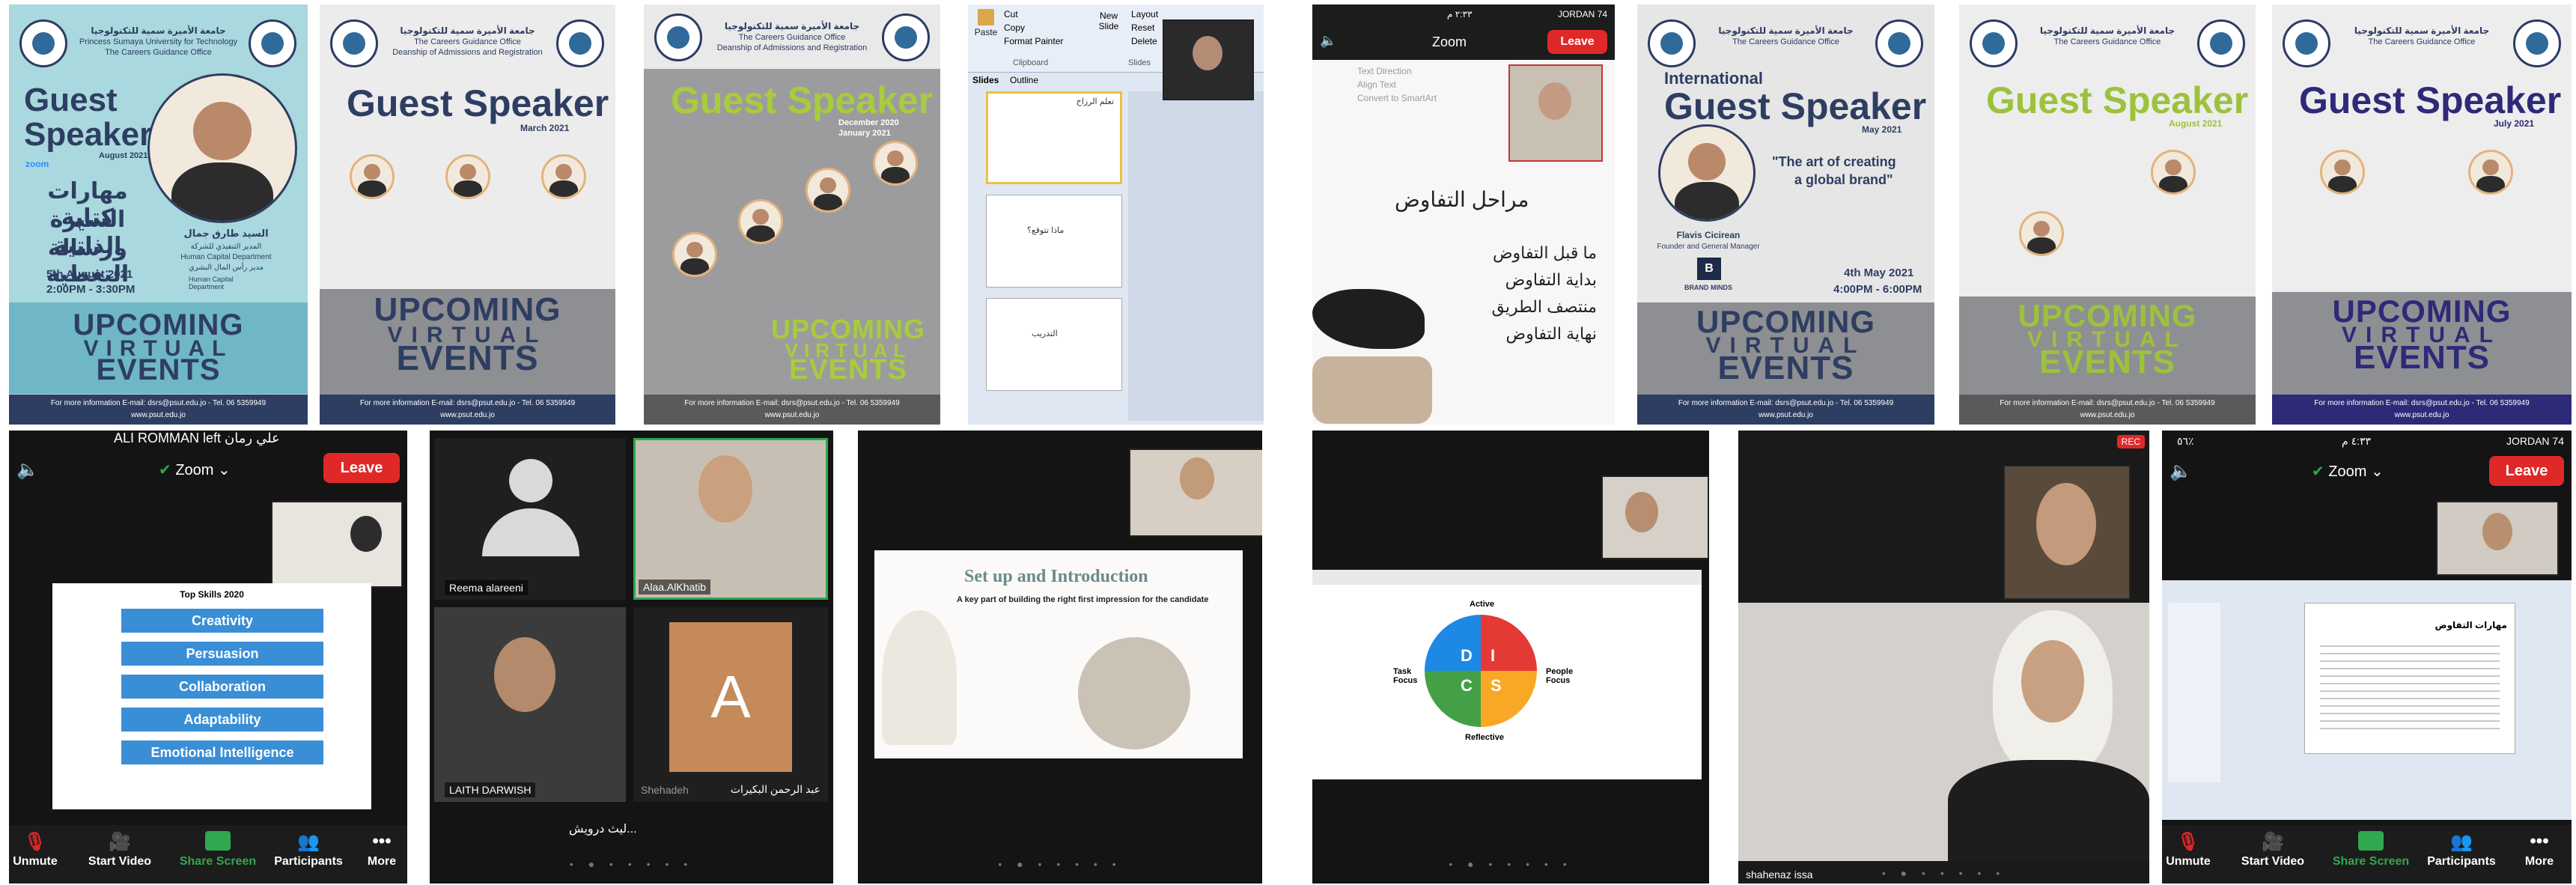 This screenshot has width=2576, height=885. Describe the element at coordinates (985, 80) in the screenshot. I see `tab-slides: Slides` at that location.